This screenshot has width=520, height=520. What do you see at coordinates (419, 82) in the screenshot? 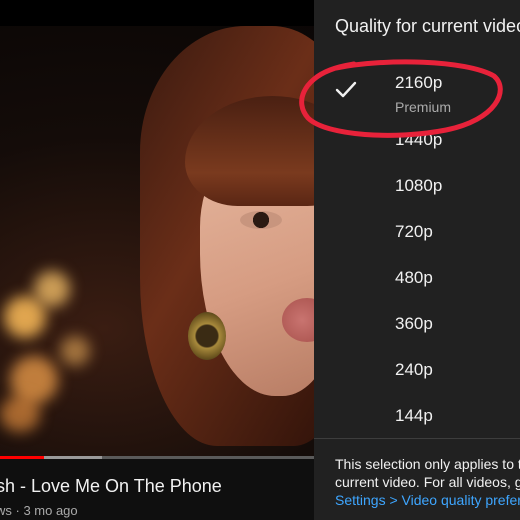
I see `quality-option-label: 2160p` at bounding box center [419, 82].